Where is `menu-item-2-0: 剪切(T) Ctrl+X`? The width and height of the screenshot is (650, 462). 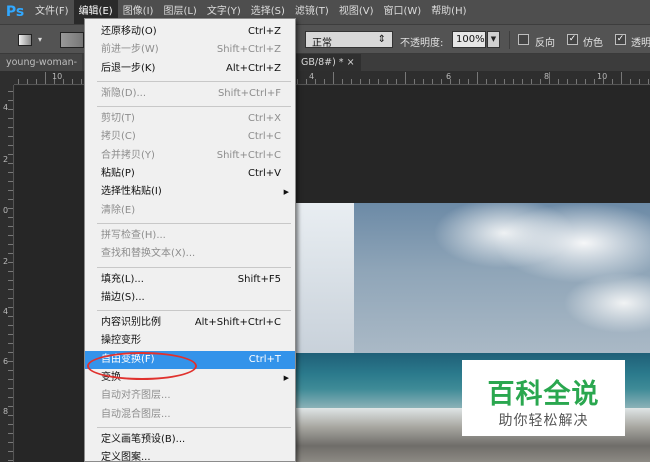 menu-item-2-0: 剪切(T) Ctrl+X is located at coordinates (190, 119).